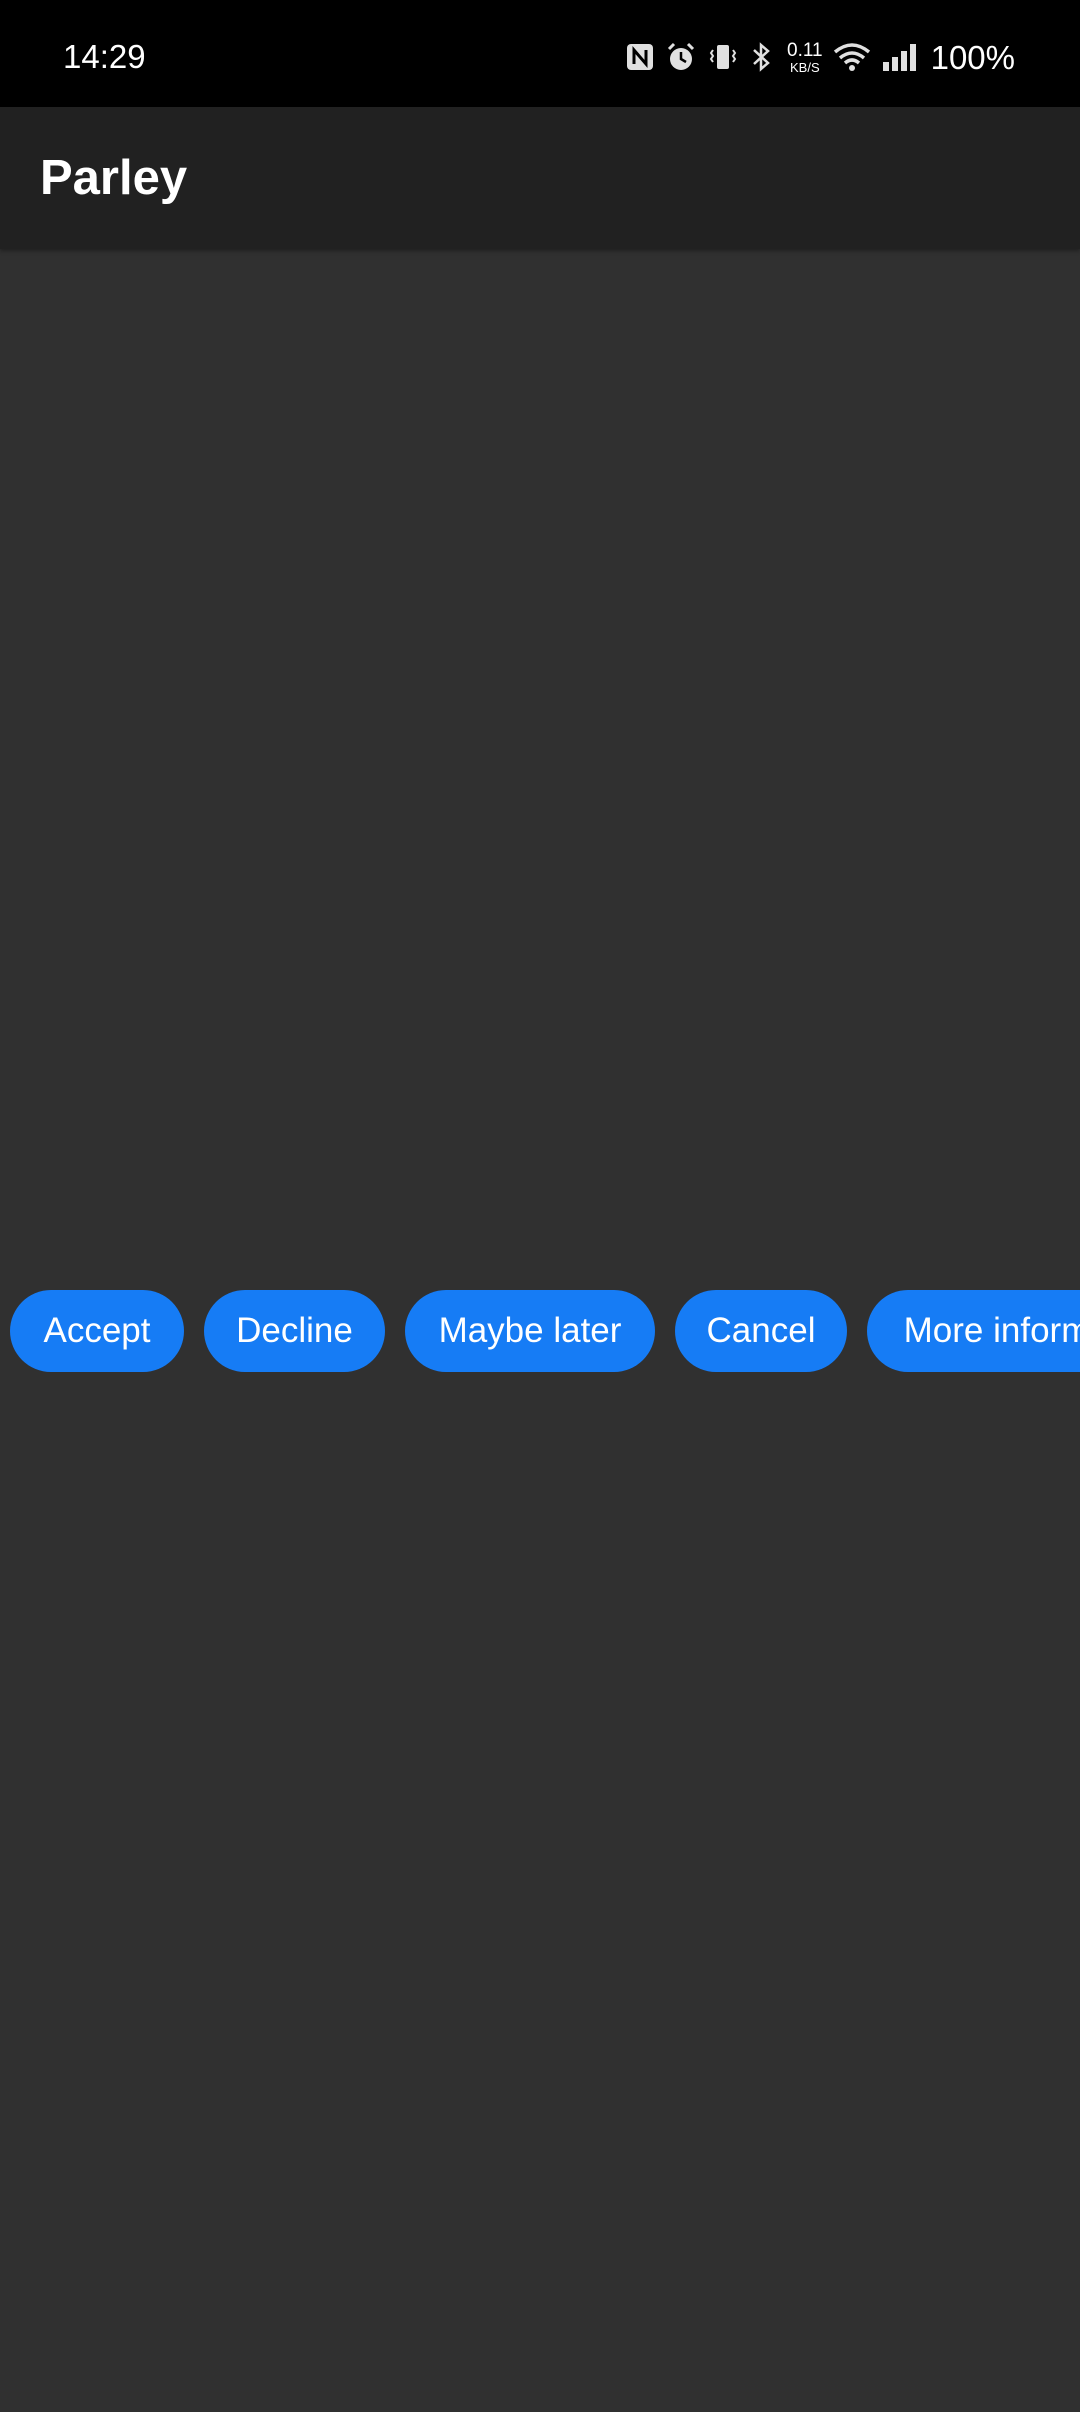 The width and height of the screenshot is (1080, 2412). Describe the element at coordinates (640, 57) in the screenshot. I see `nfc-icon` at that location.